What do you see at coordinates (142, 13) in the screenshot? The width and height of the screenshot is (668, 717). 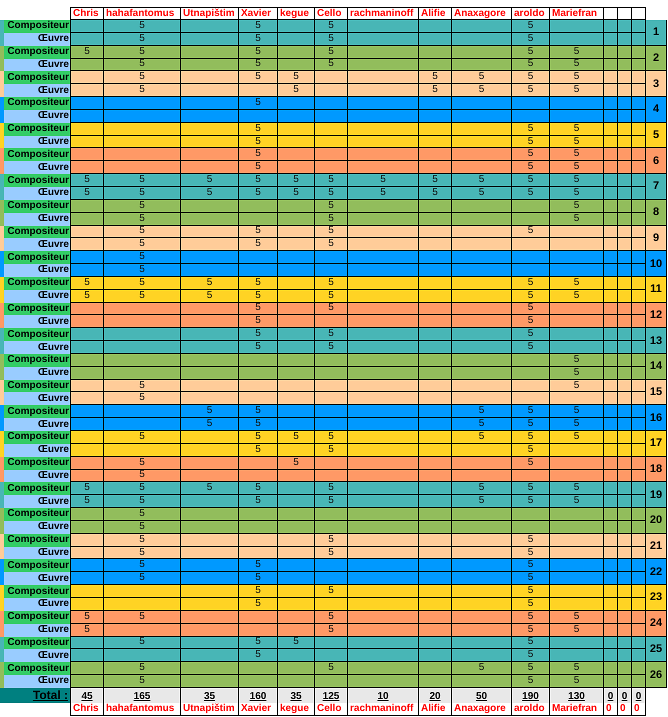 I see `column-header: hahafantomus` at bounding box center [142, 13].